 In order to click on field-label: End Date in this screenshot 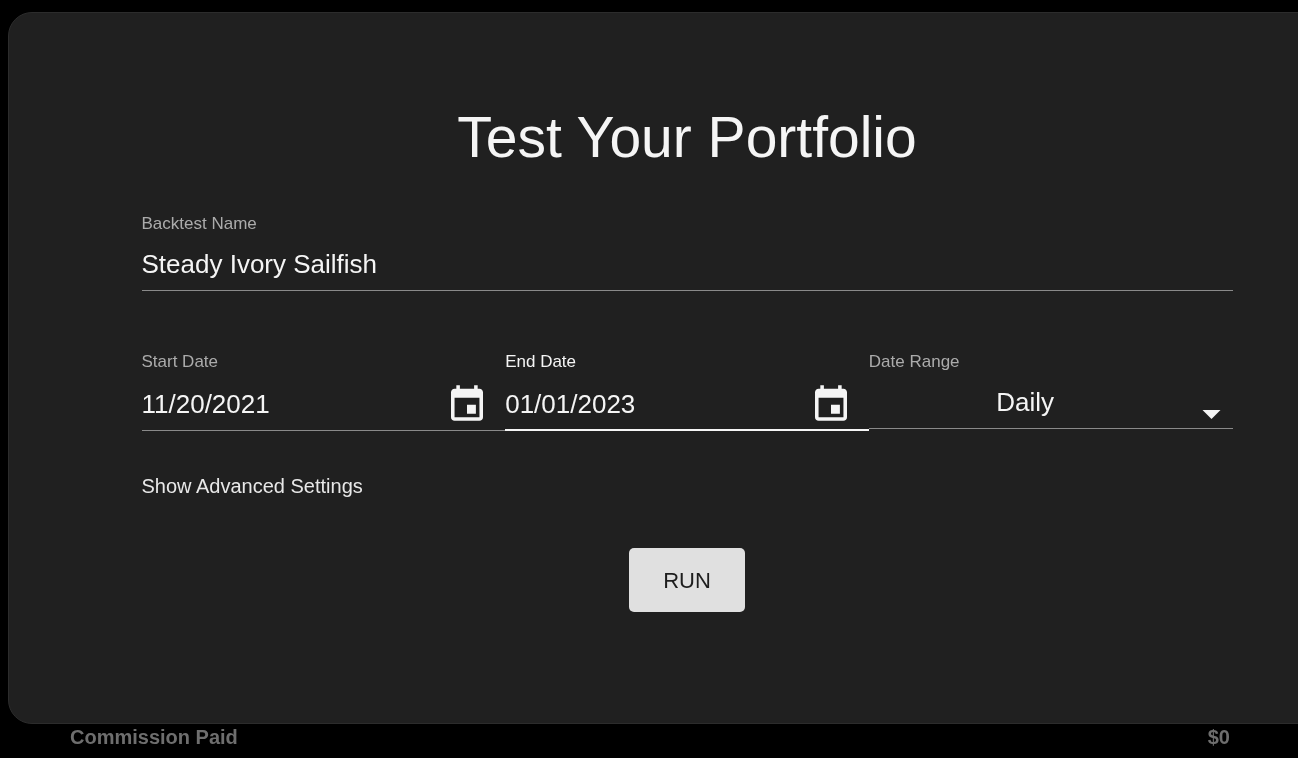, I will do `click(541, 362)`.